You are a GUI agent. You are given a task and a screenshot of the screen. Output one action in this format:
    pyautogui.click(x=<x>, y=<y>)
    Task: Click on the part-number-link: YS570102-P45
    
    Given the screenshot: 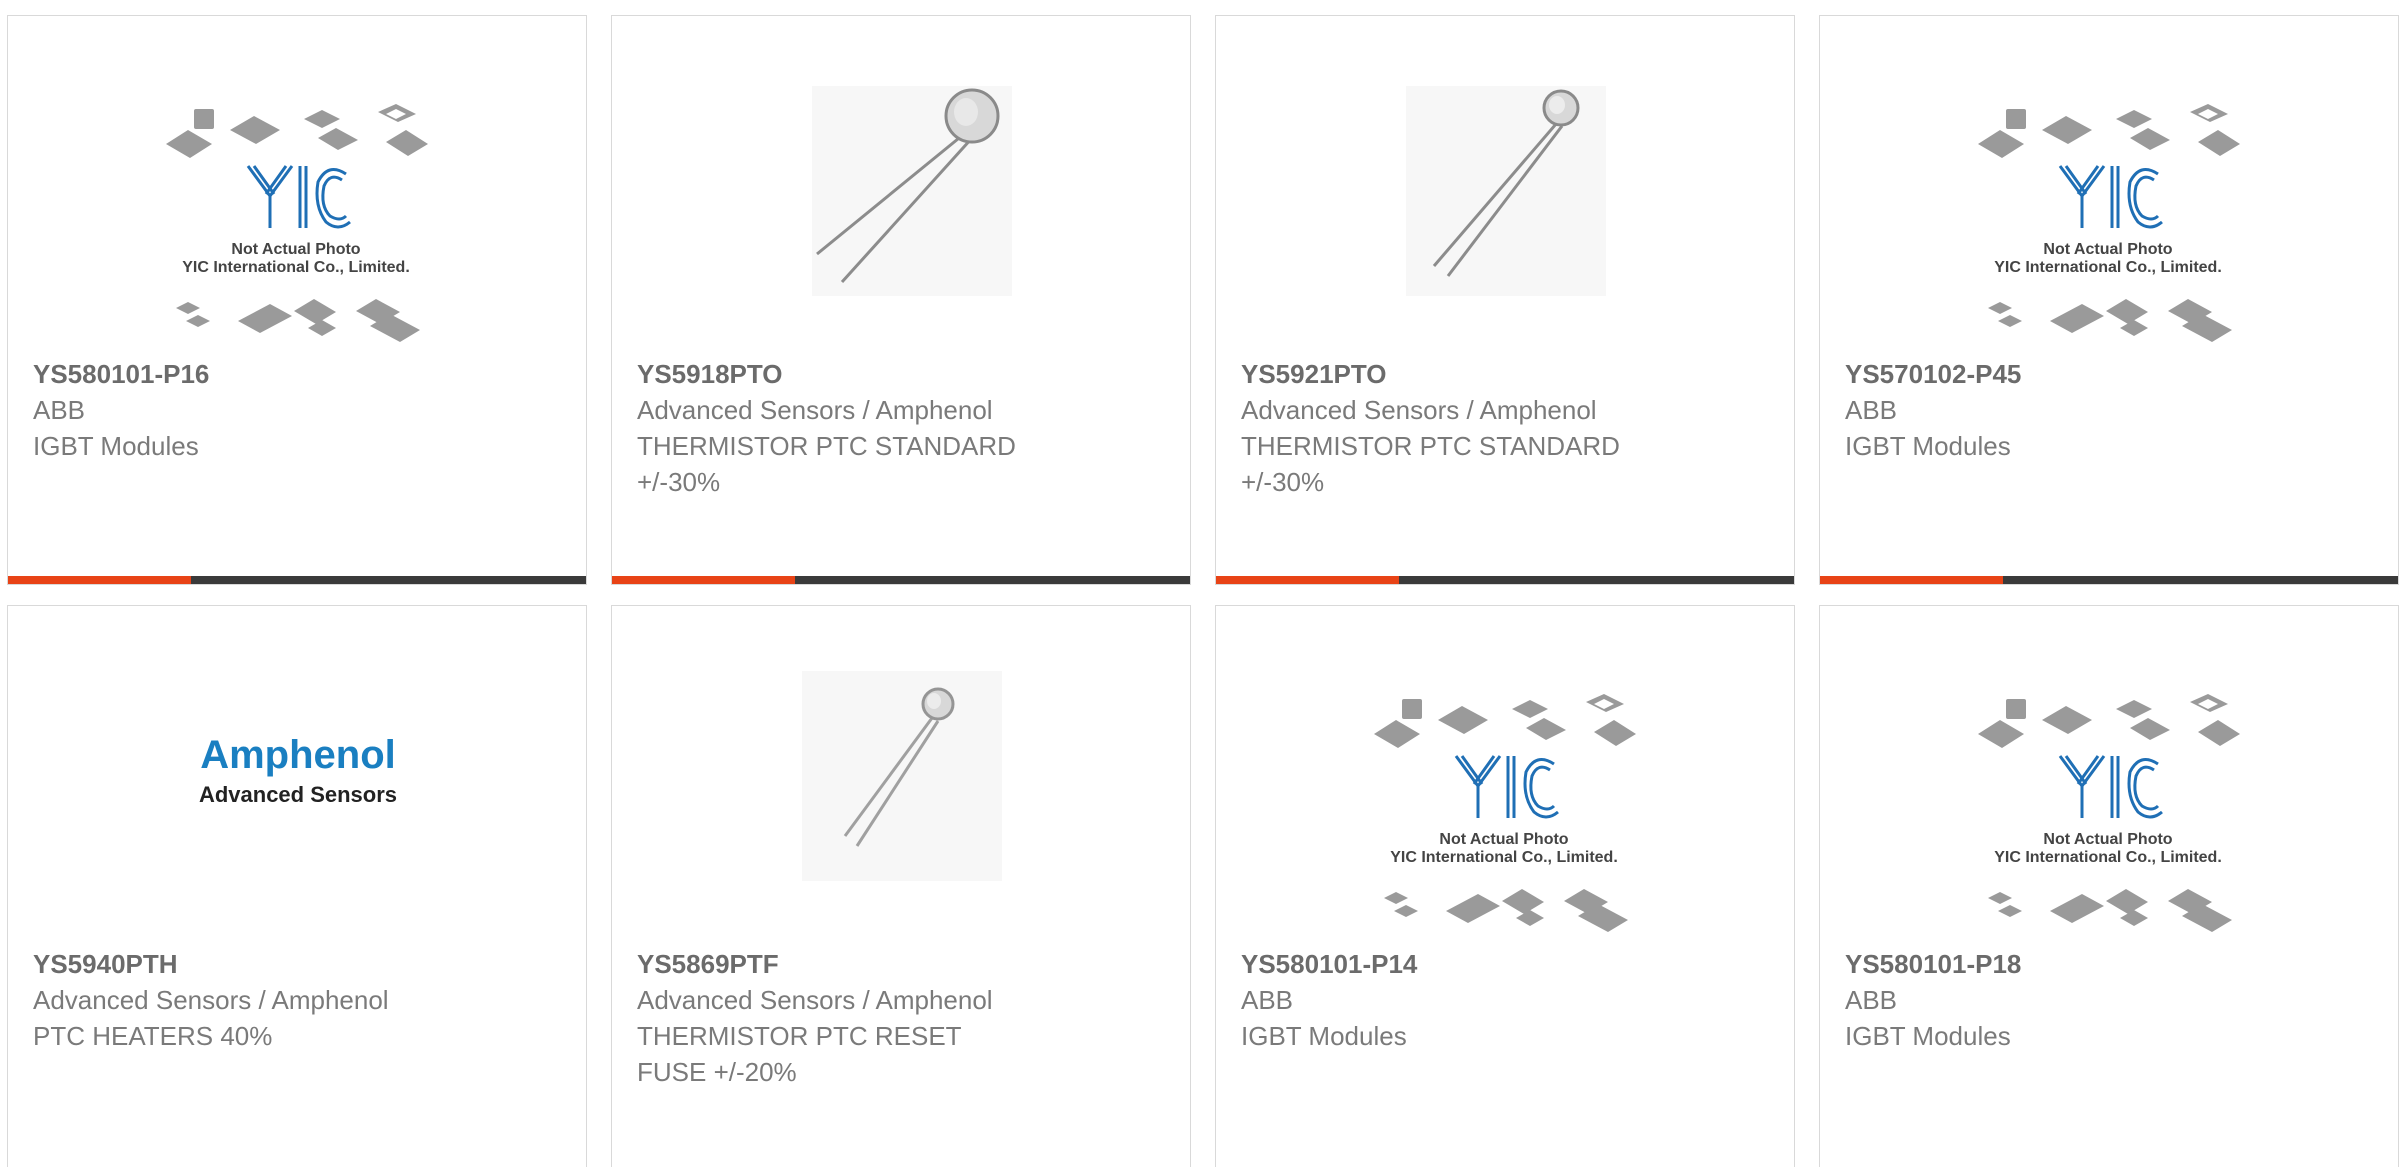 What is the action you would take?
    pyautogui.click(x=2105, y=374)
    